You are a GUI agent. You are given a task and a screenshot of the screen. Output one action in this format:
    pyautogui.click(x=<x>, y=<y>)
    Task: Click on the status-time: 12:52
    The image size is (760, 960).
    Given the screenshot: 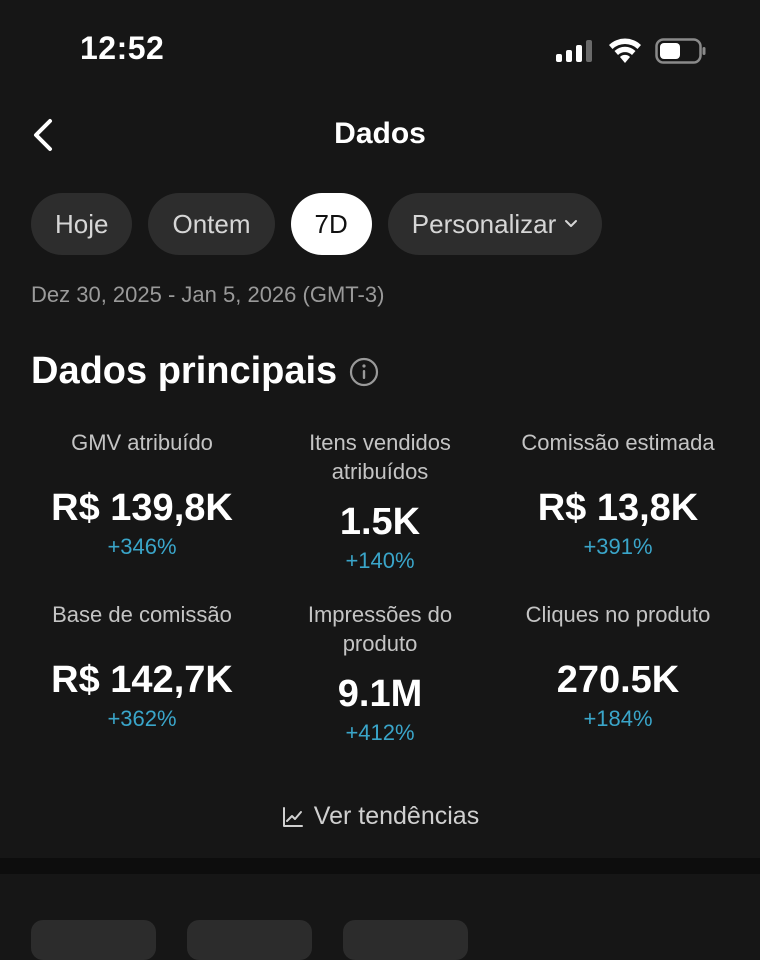 What is the action you would take?
    pyautogui.click(x=122, y=48)
    